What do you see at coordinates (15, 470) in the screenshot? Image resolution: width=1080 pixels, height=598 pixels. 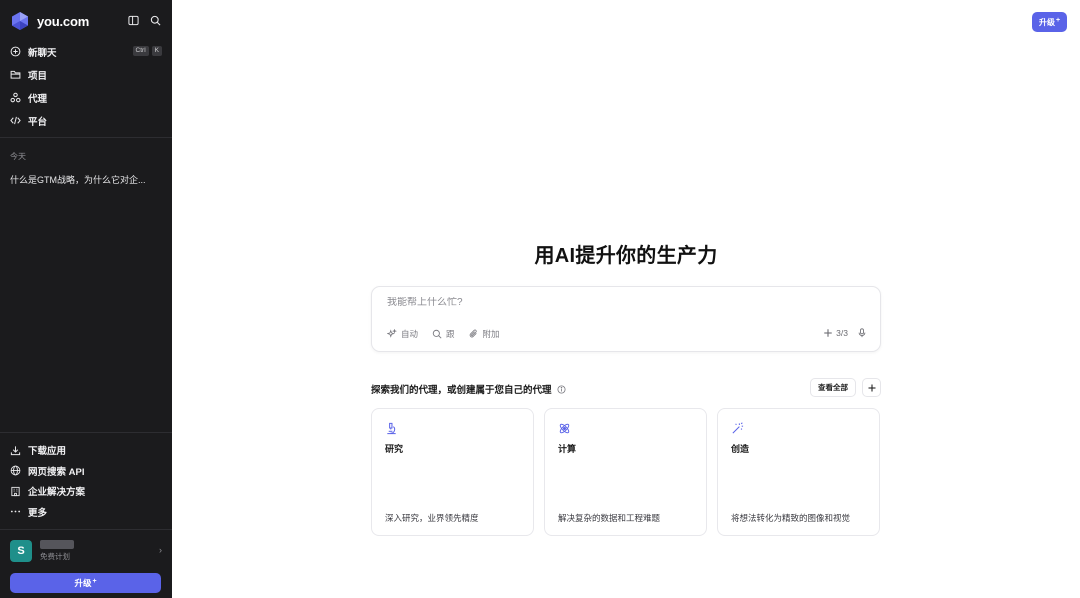 I see `globe-icon` at bounding box center [15, 470].